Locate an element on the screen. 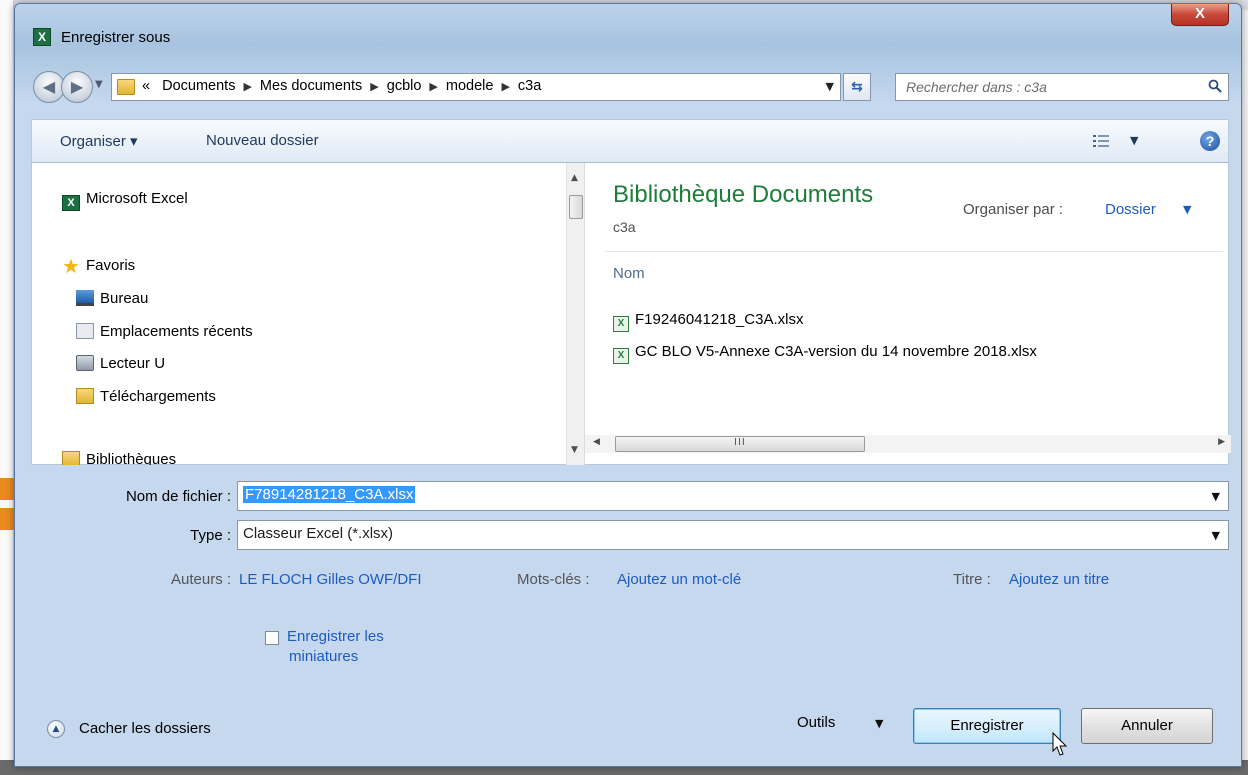  star-icon: ★ is located at coordinates (71, 267).